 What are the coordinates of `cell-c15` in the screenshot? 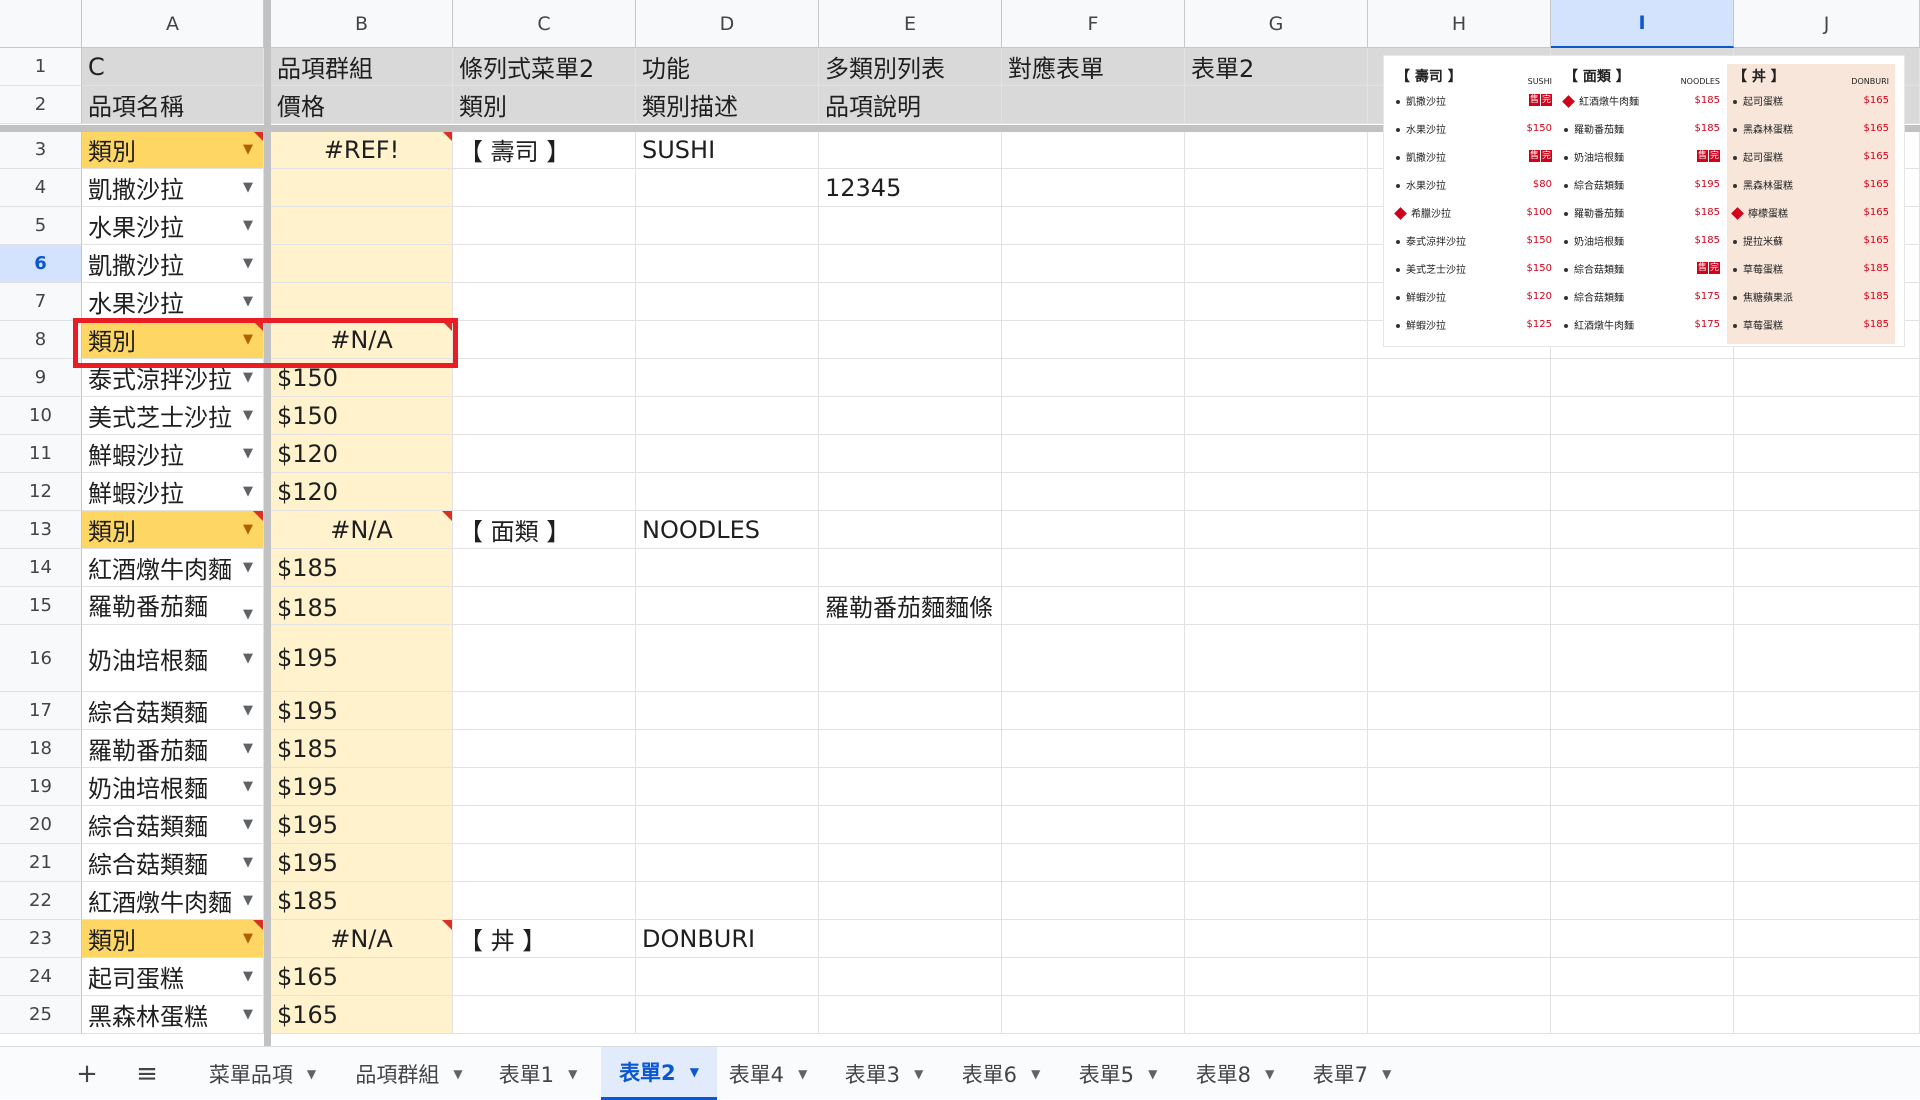 It's located at (544, 606).